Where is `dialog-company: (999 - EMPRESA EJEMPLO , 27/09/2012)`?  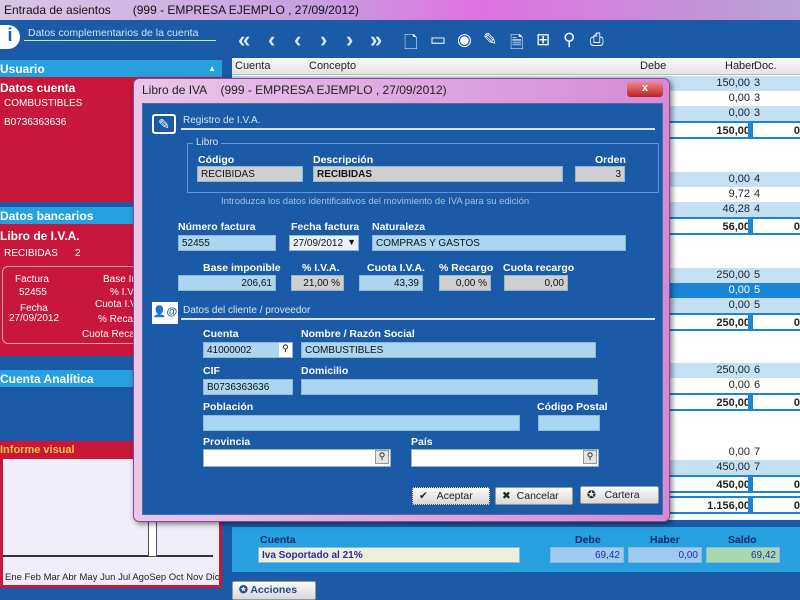 dialog-company: (999 - EMPRESA EJEMPLO , 27/09/2012) is located at coordinates (333, 90).